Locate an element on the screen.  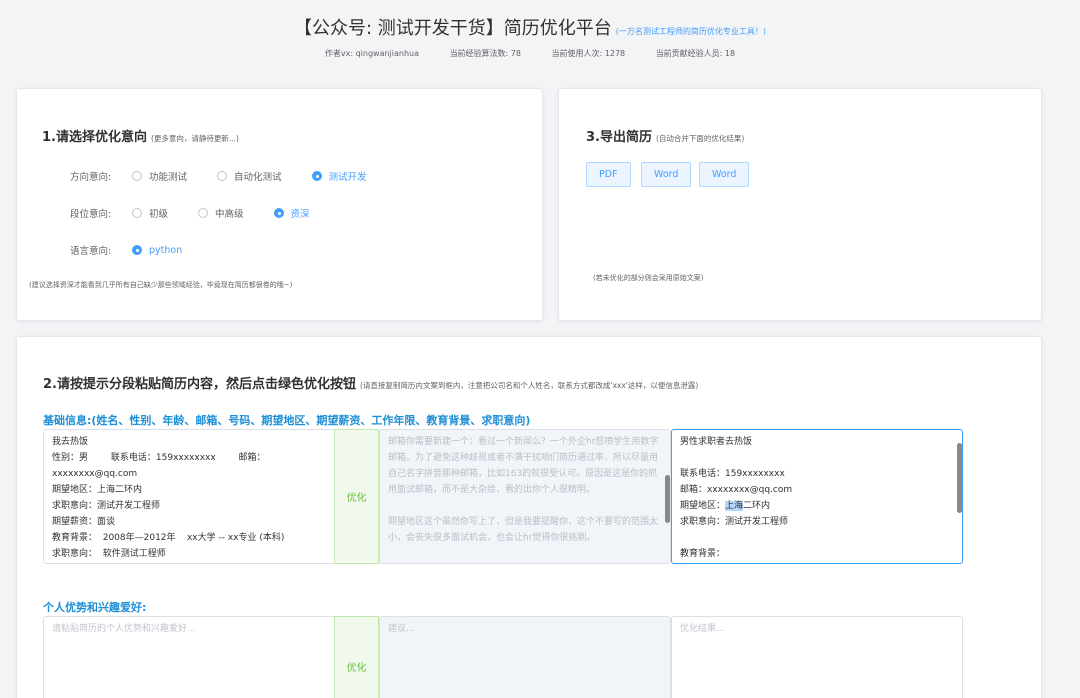
direction-row: 方向意向: 功能测试 自动化测试 测试开发 is located at coordinates (233, 176).